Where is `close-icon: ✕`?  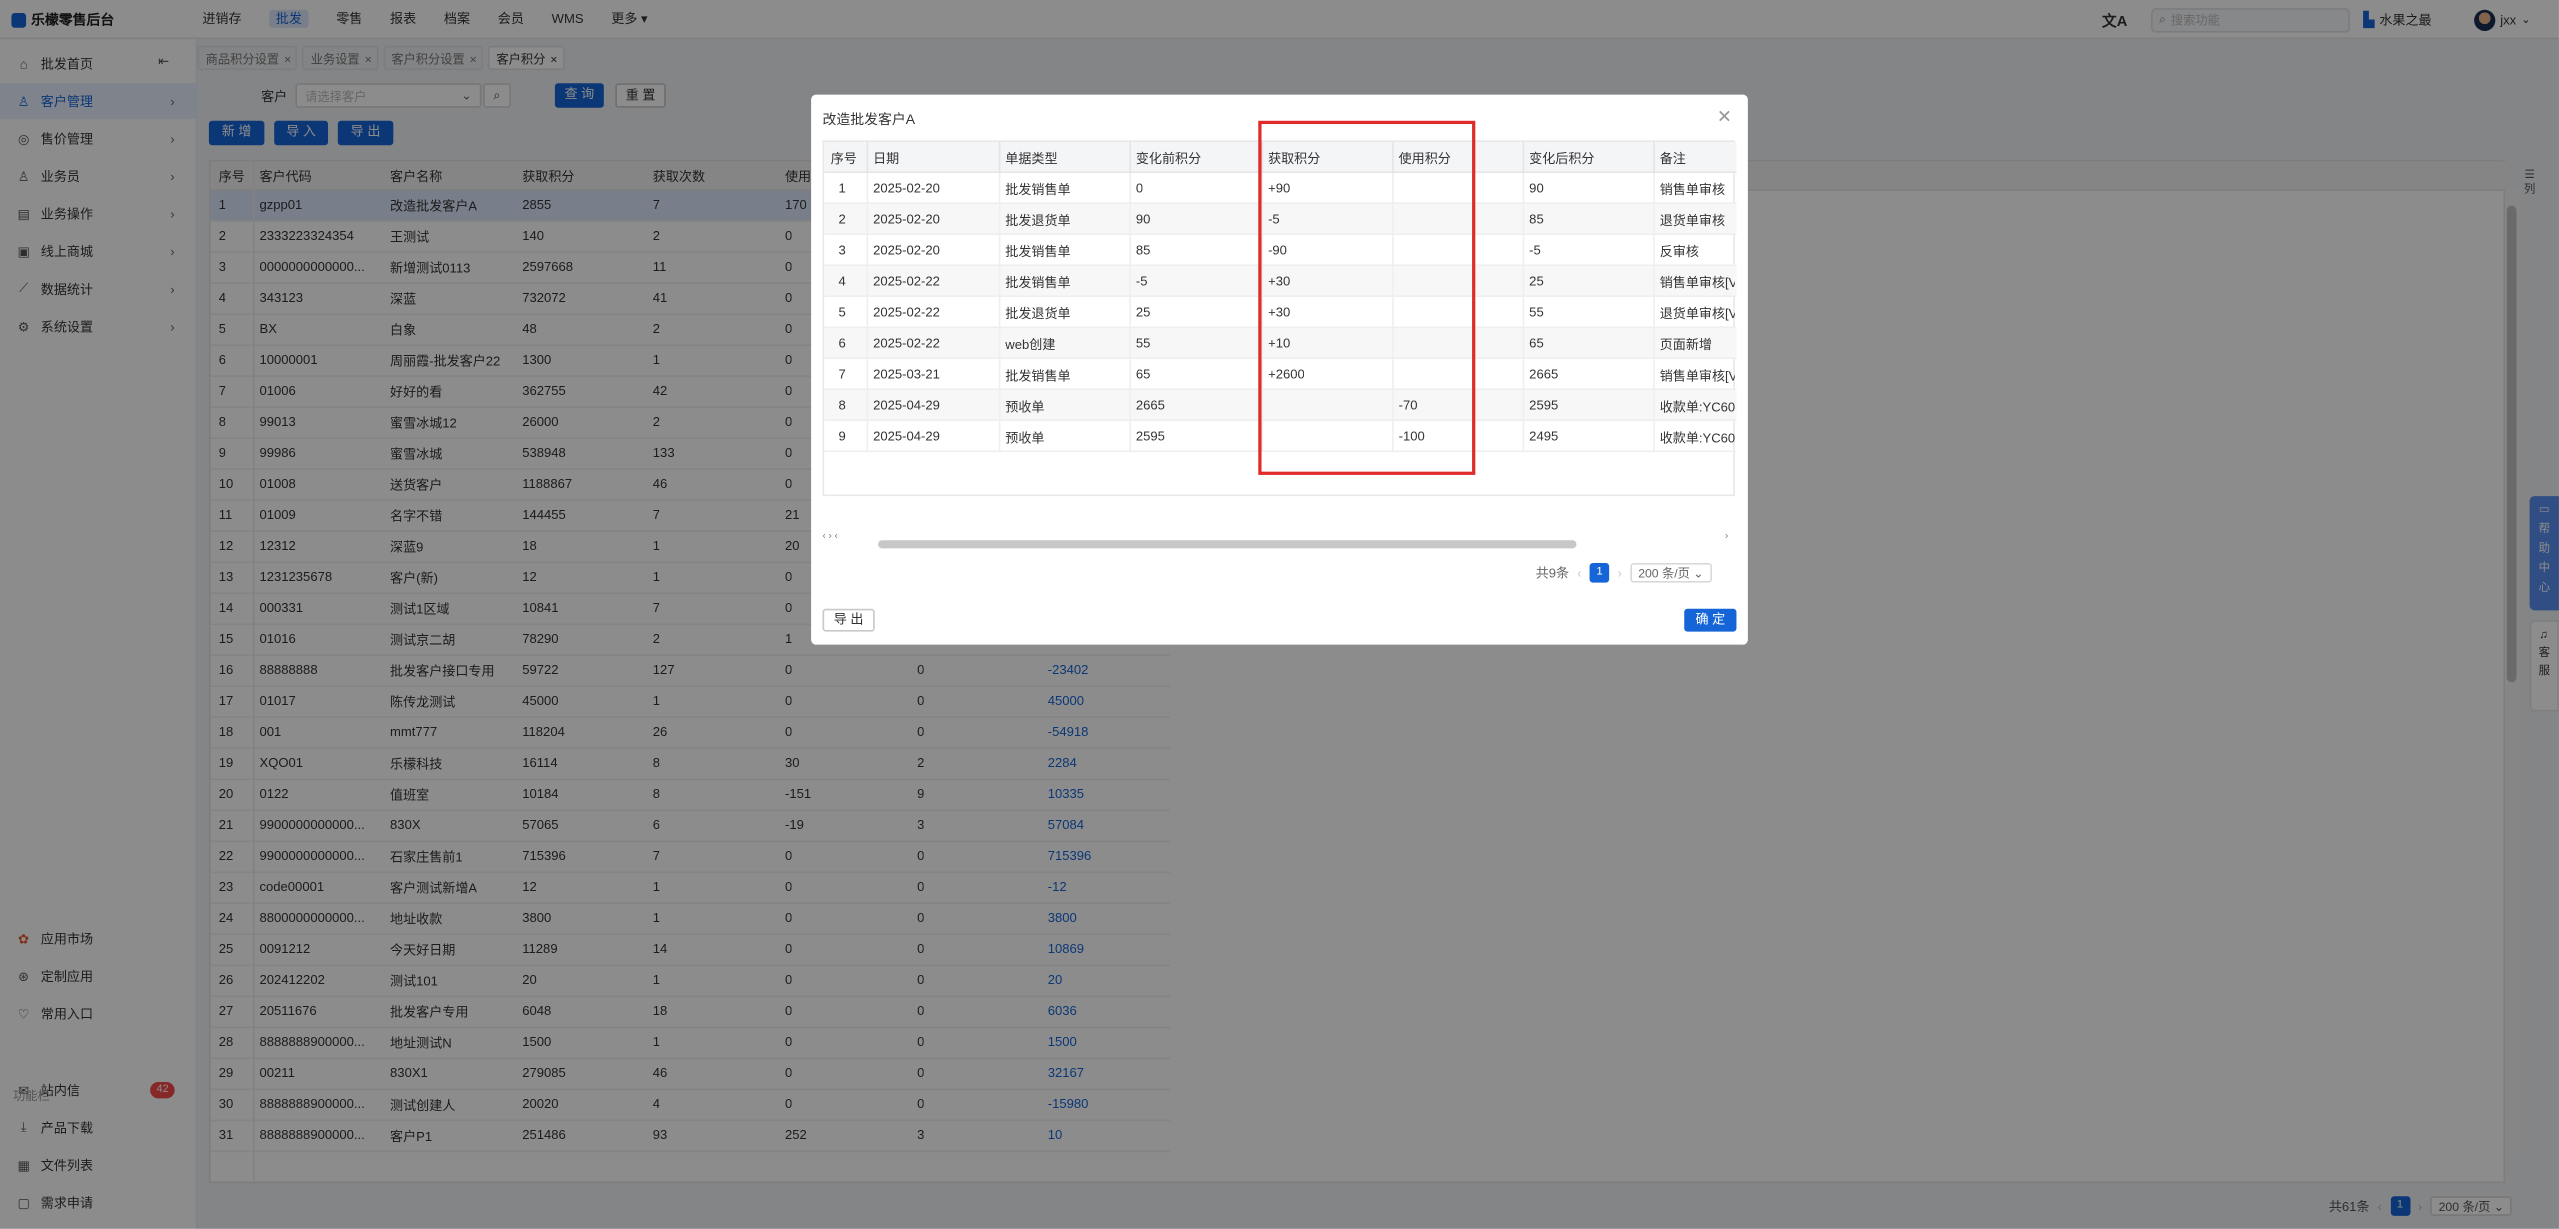 close-icon: ✕ is located at coordinates (1724, 117).